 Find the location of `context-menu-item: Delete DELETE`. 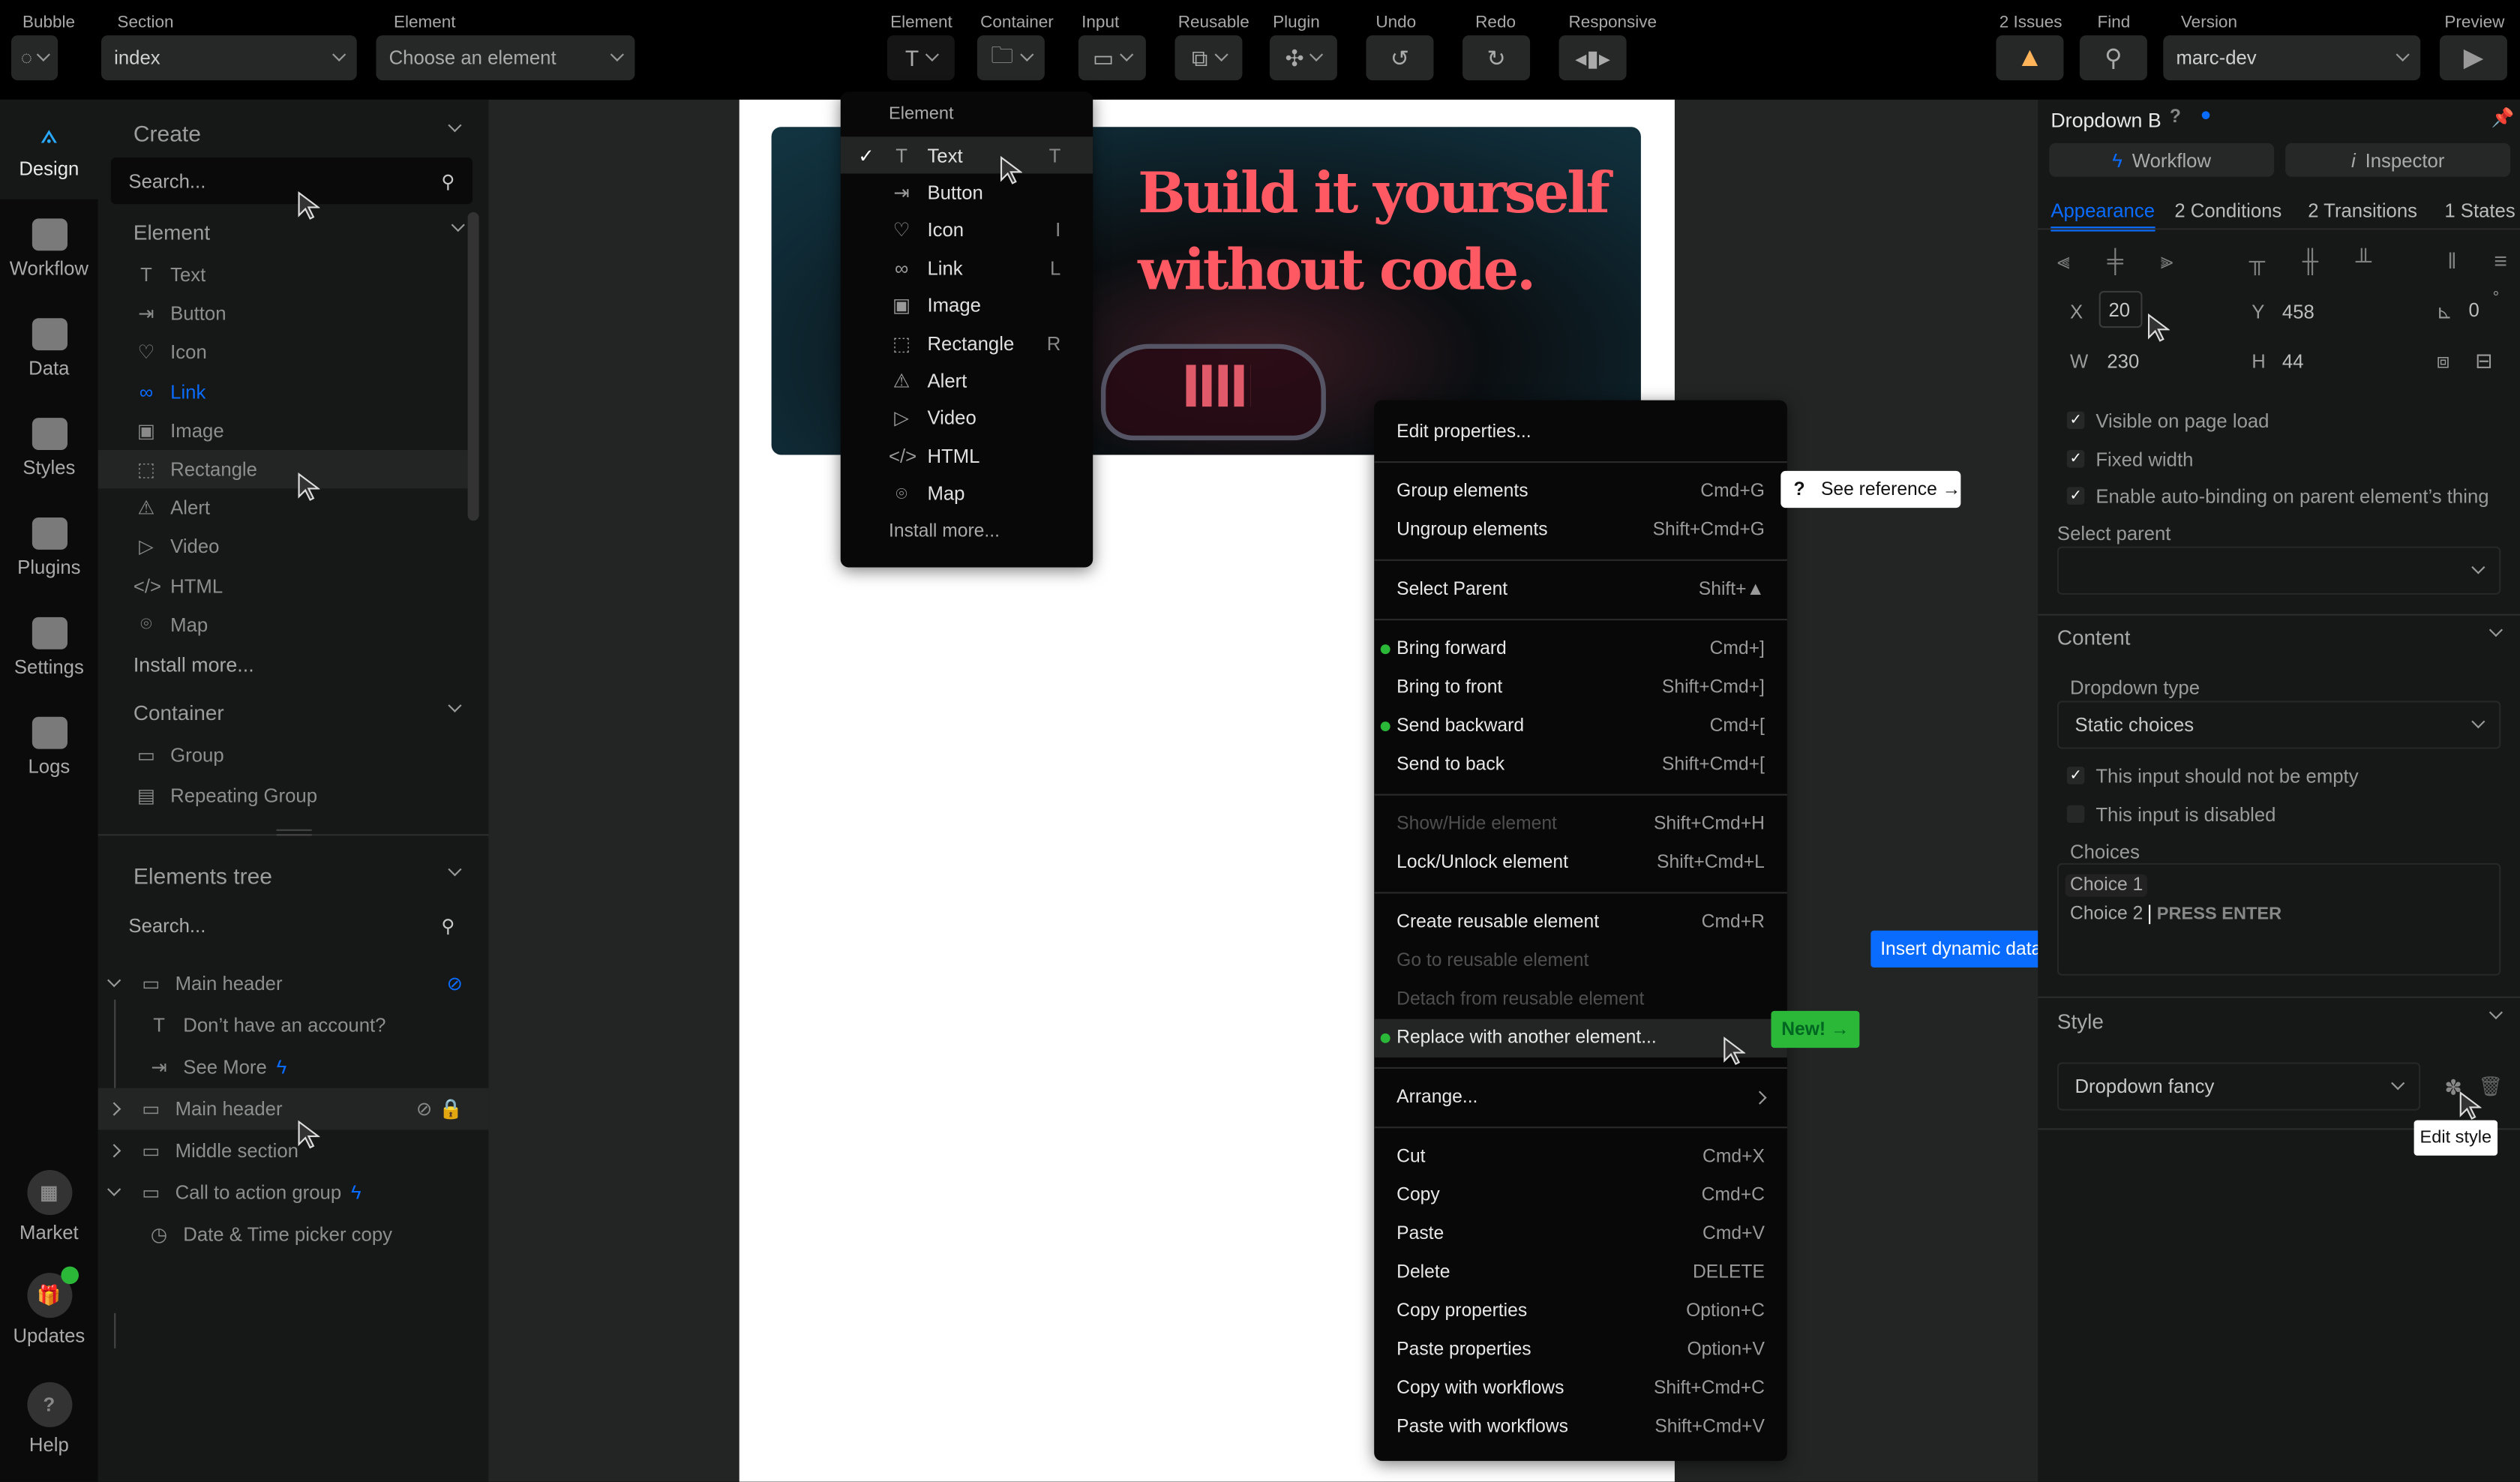

context-menu-item: Delete DELETE is located at coordinates (1580, 1272).